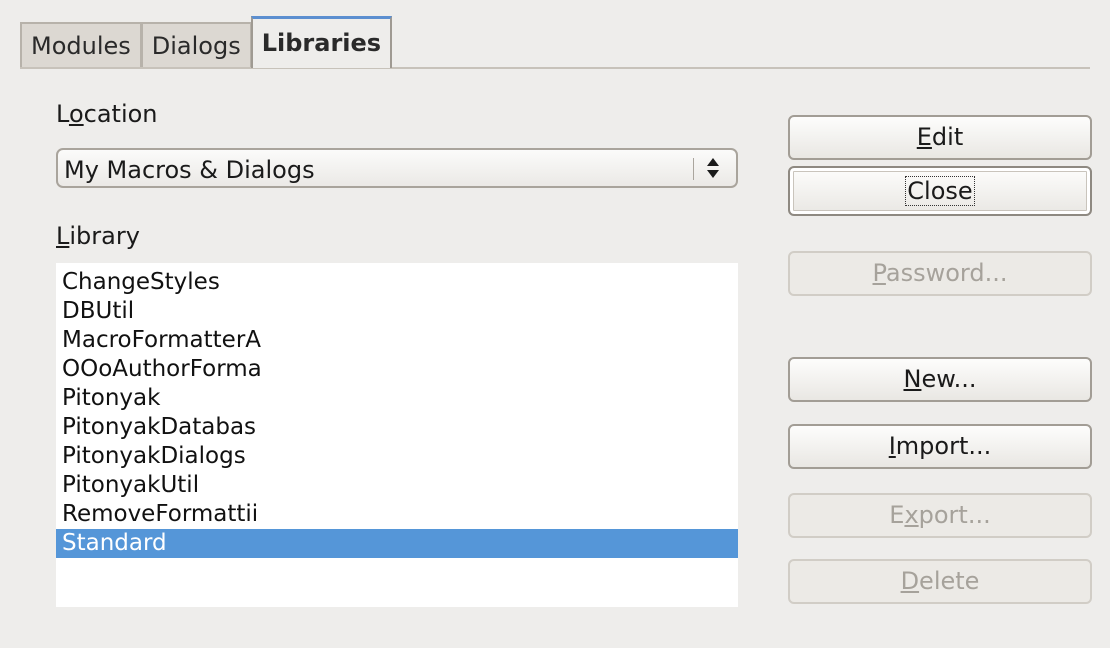  What do you see at coordinates (189, 170) in the screenshot?
I see `location-select-value: My Macros & Dialogs` at bounding box center [189, 170].